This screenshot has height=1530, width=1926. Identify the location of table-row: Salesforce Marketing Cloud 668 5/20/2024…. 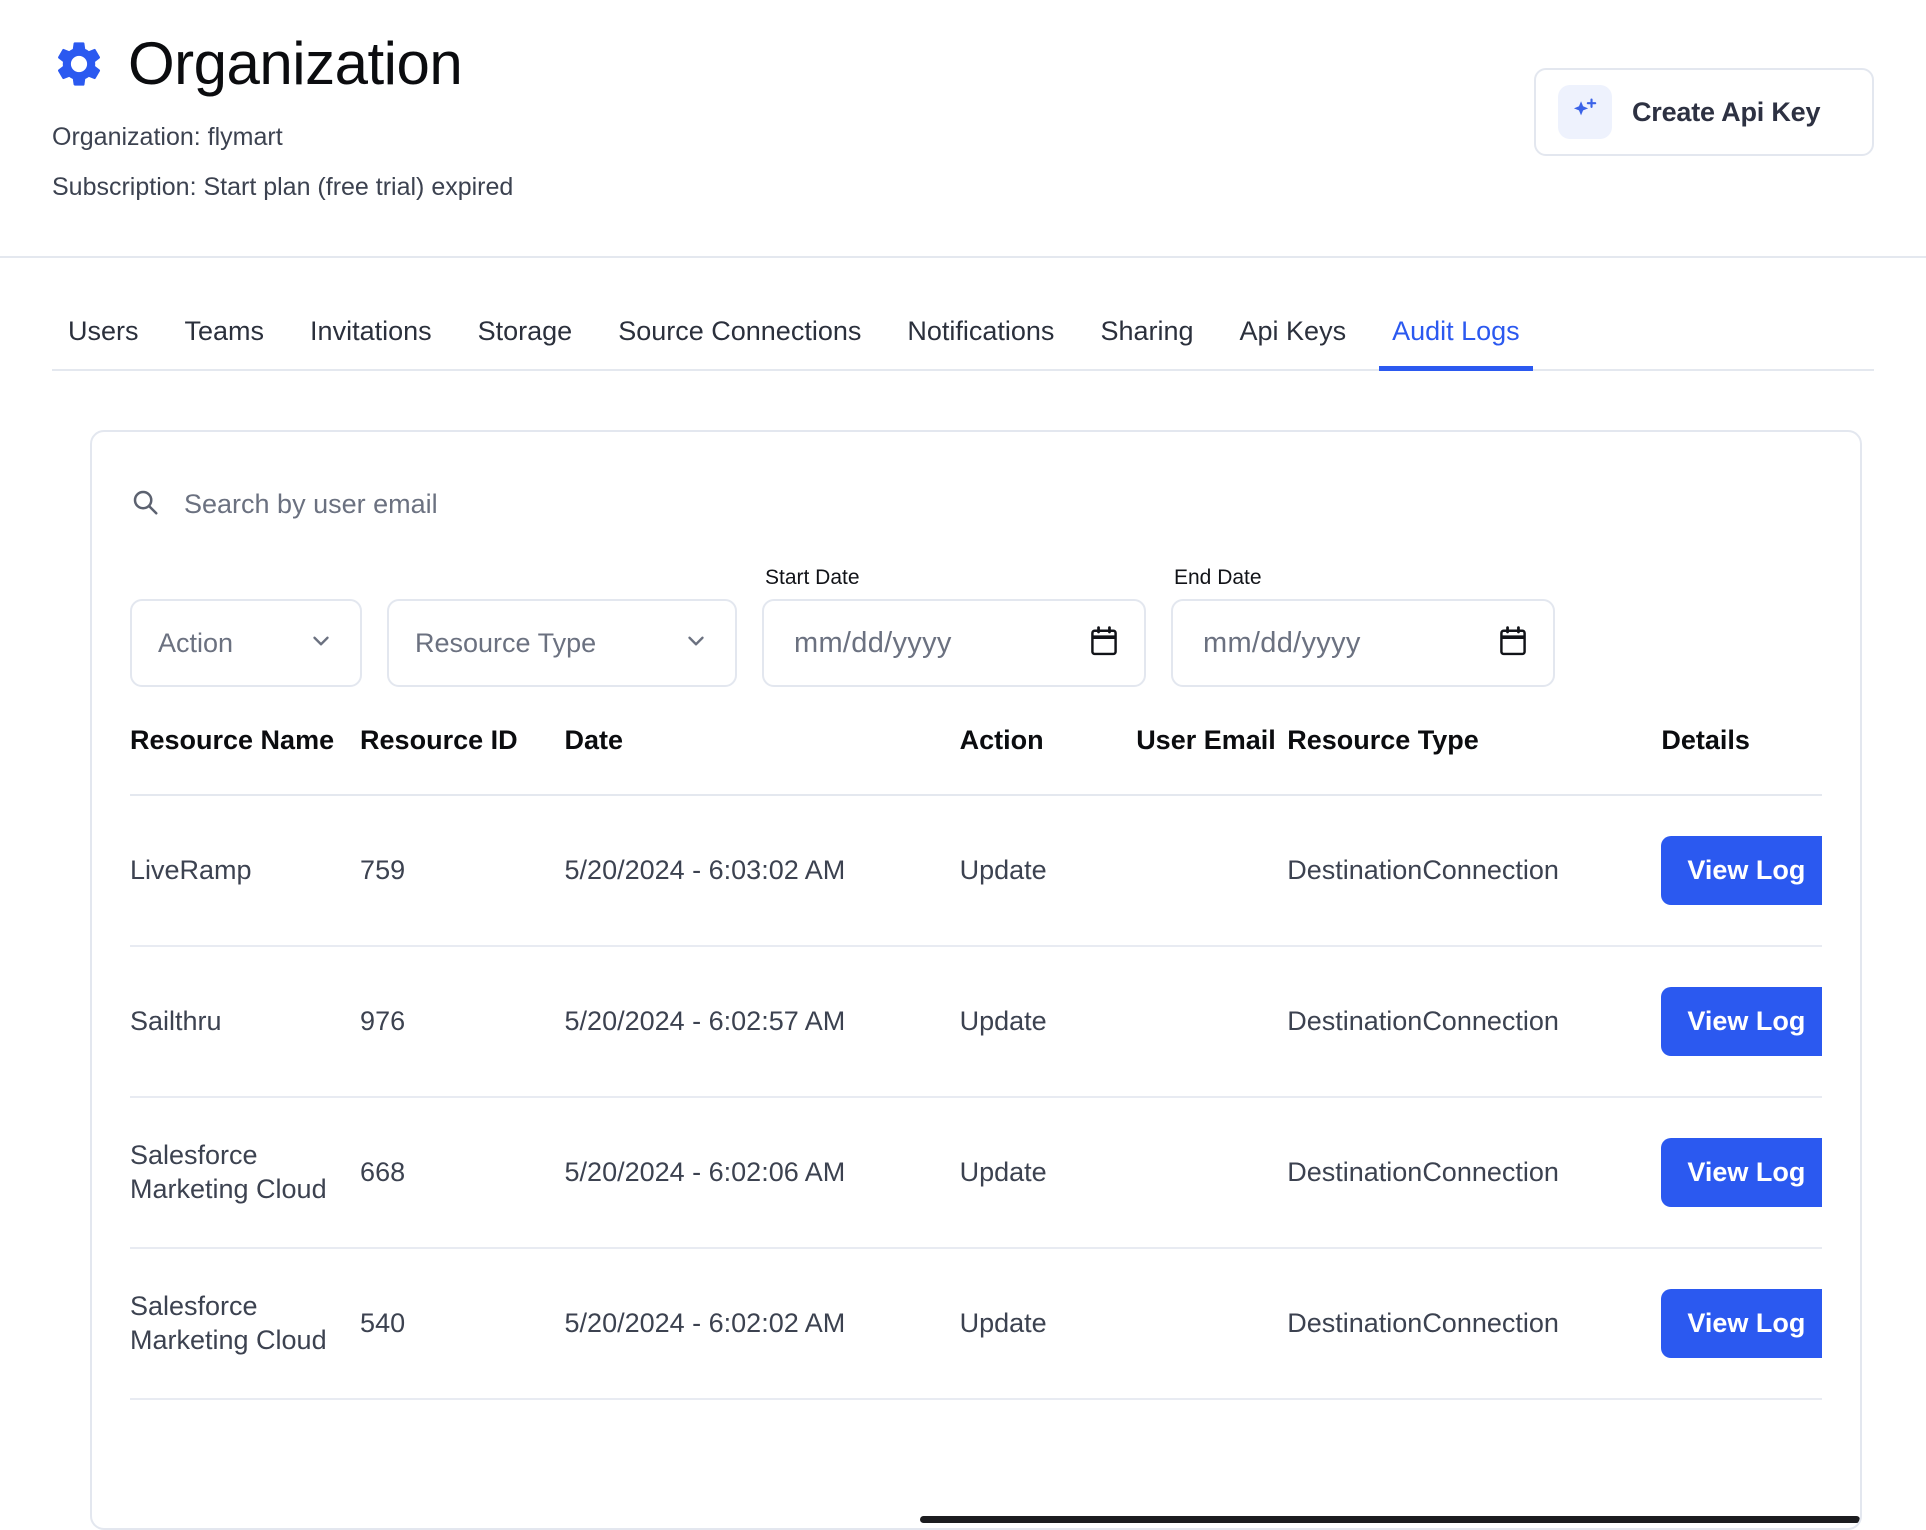
(976, 1172).